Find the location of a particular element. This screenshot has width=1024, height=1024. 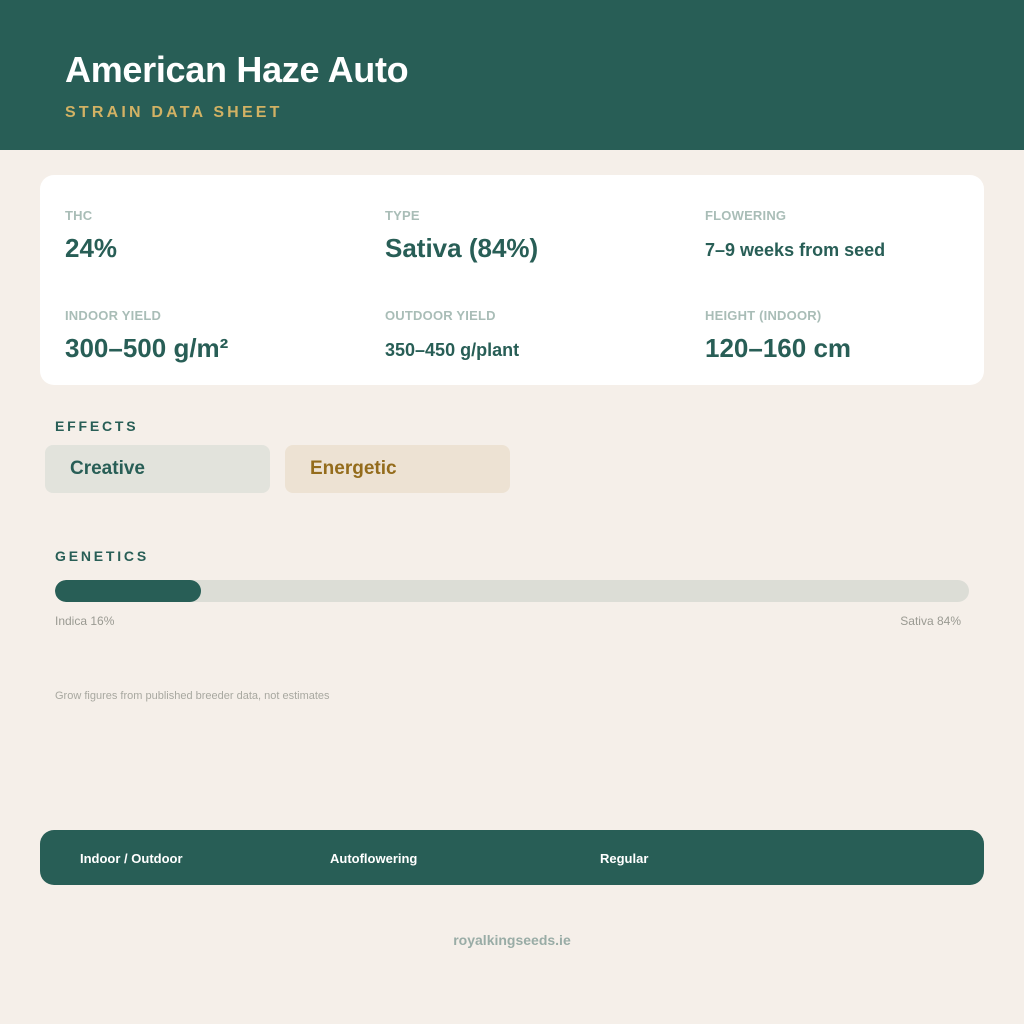

stat-value: 7–9 weeks from seed is located at coordinates (795, 250).